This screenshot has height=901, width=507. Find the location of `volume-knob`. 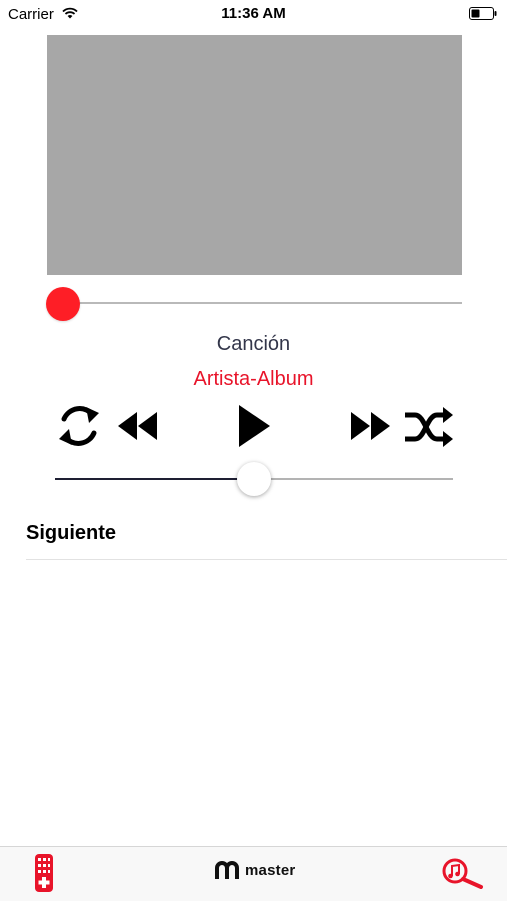

volume-knob is located at coordinates (254, 479).